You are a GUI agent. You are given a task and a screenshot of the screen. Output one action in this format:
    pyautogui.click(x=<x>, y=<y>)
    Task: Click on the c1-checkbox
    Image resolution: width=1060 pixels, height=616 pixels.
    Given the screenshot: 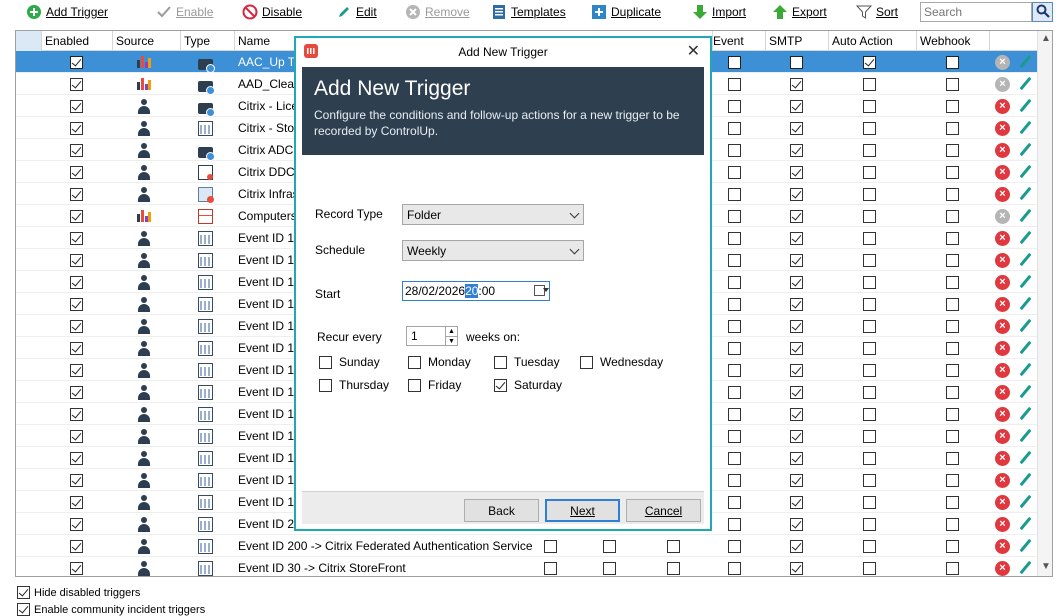 What is the action you would take?
    pyautogui.click(x=550, y=546)
    